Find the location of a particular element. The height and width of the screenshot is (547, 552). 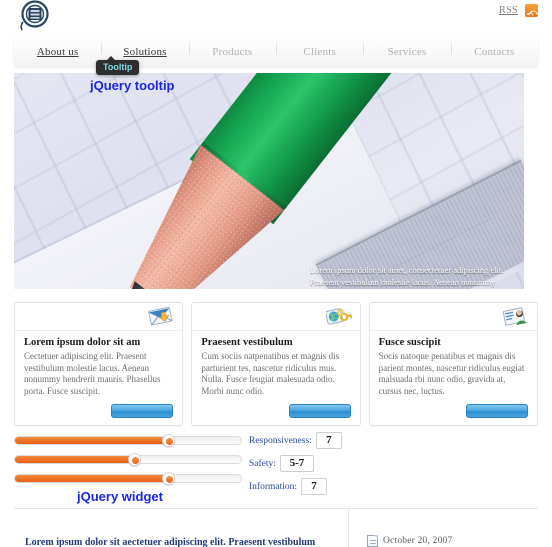

tooltip-popup: Tooltip is located at coordinates (118, 65).